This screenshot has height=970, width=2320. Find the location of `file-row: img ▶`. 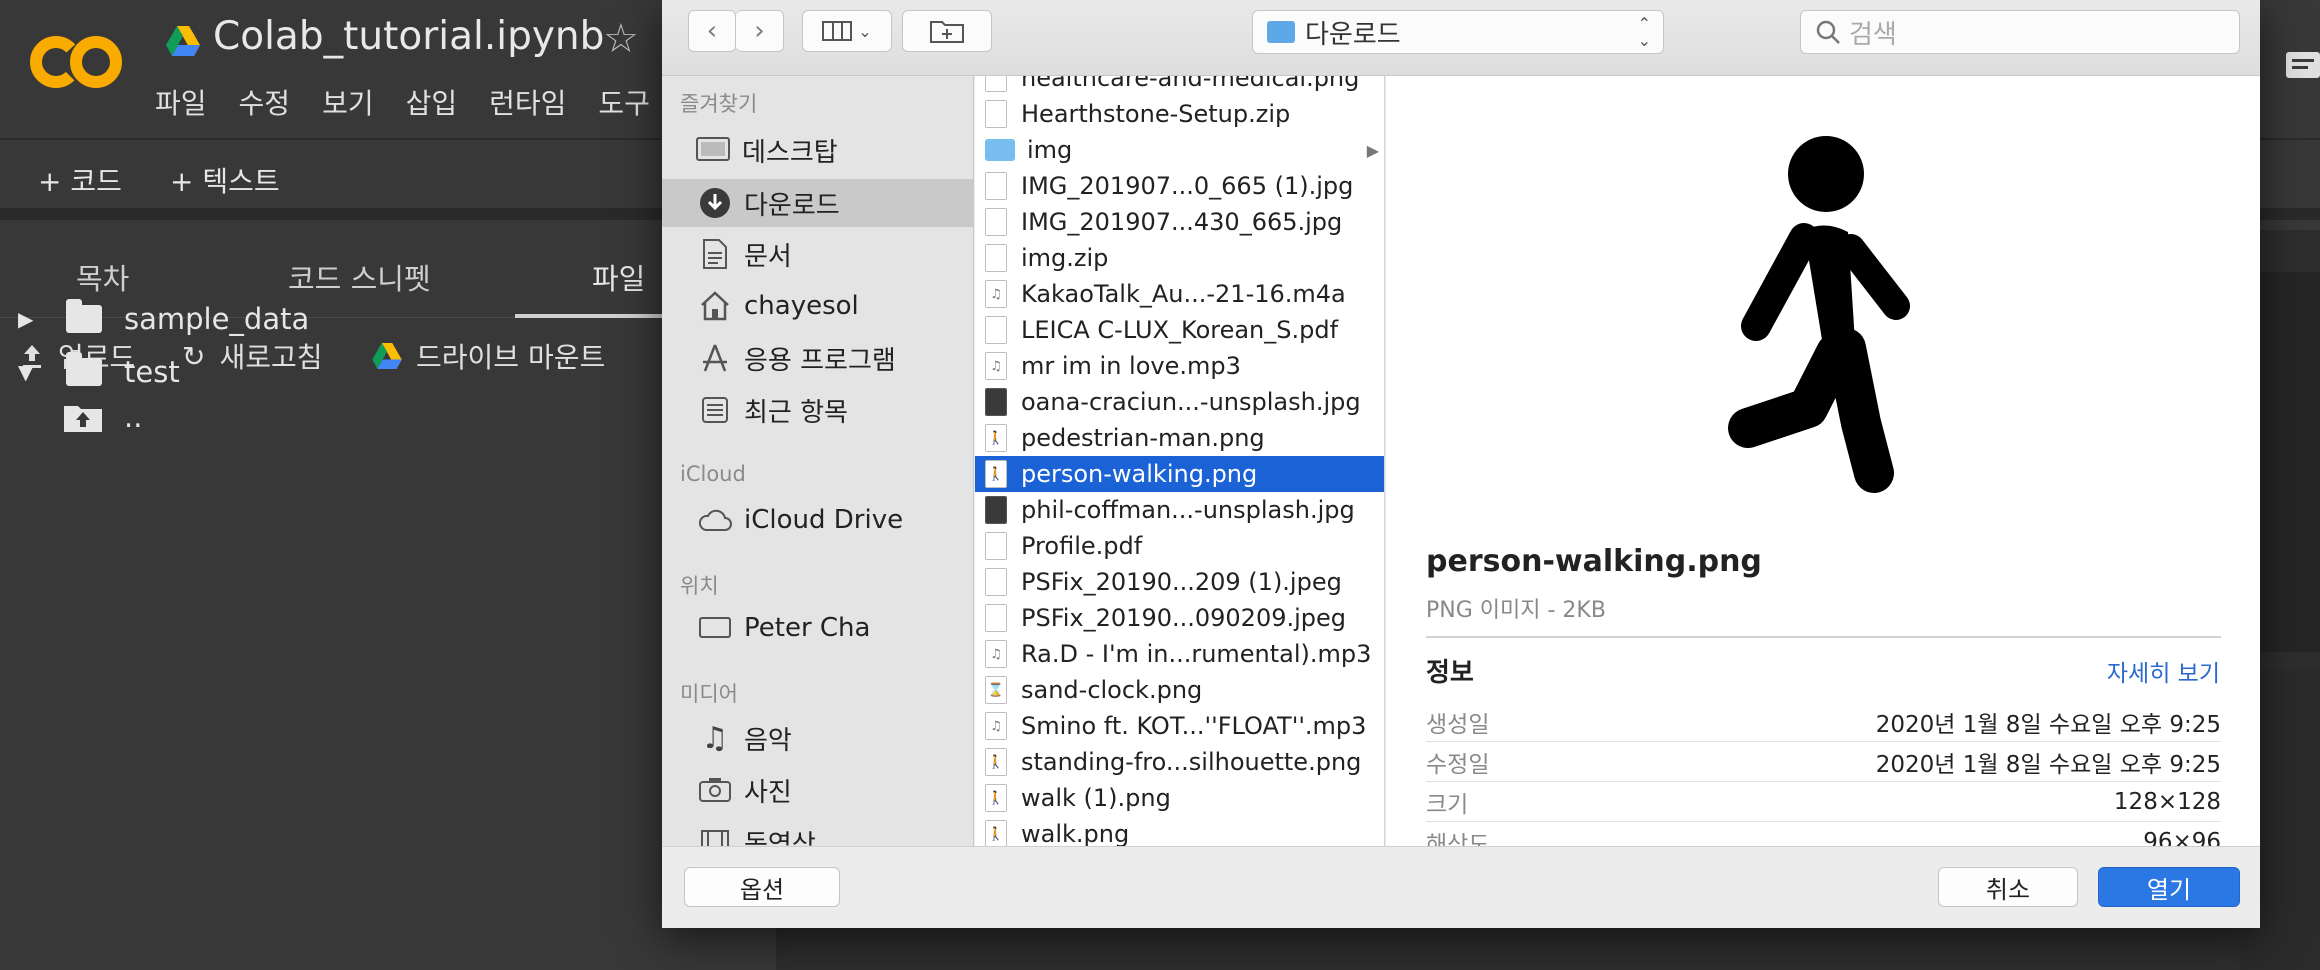

file-row: img ▶ is located at coordinates (1179, 150).